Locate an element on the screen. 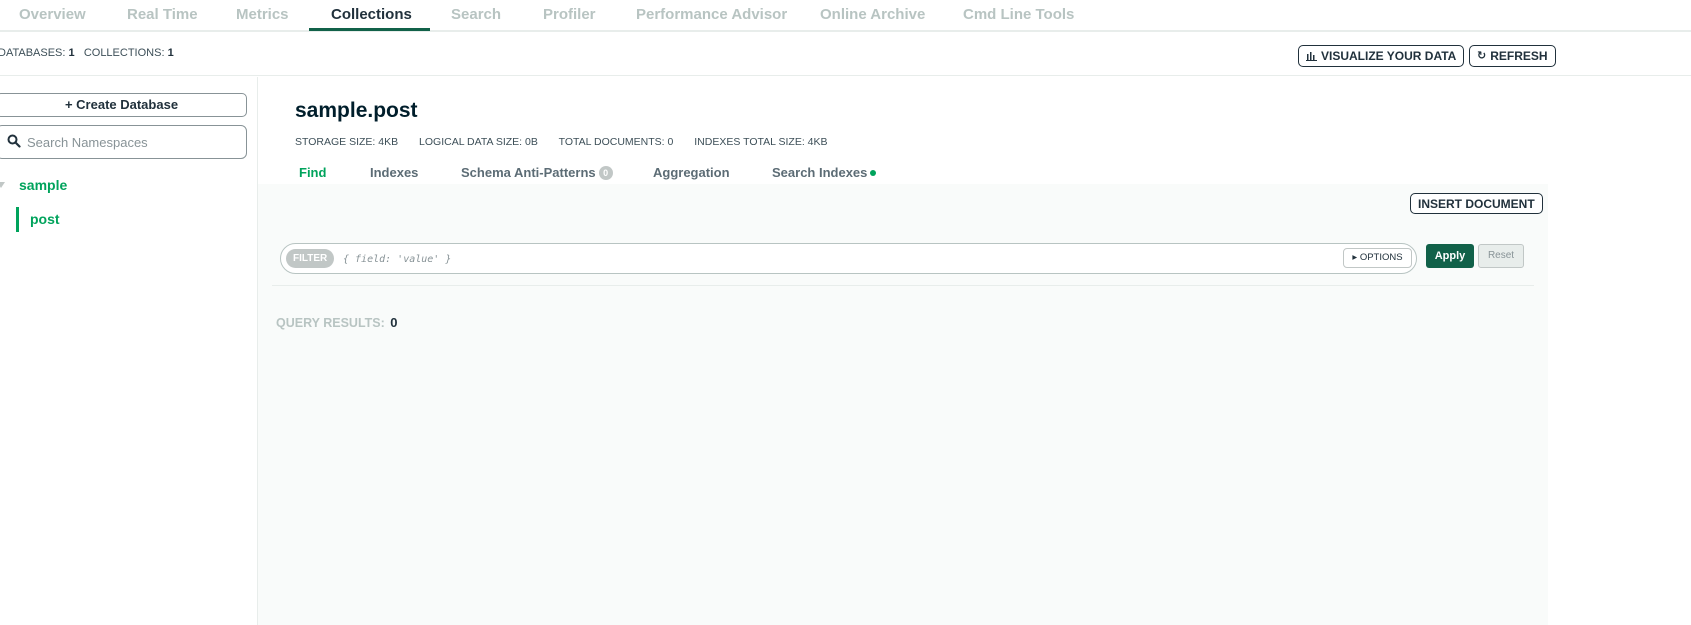 The image size is (1691, 625). options-button: ▸ OPTIONS is located at coordinates (1377, 258).